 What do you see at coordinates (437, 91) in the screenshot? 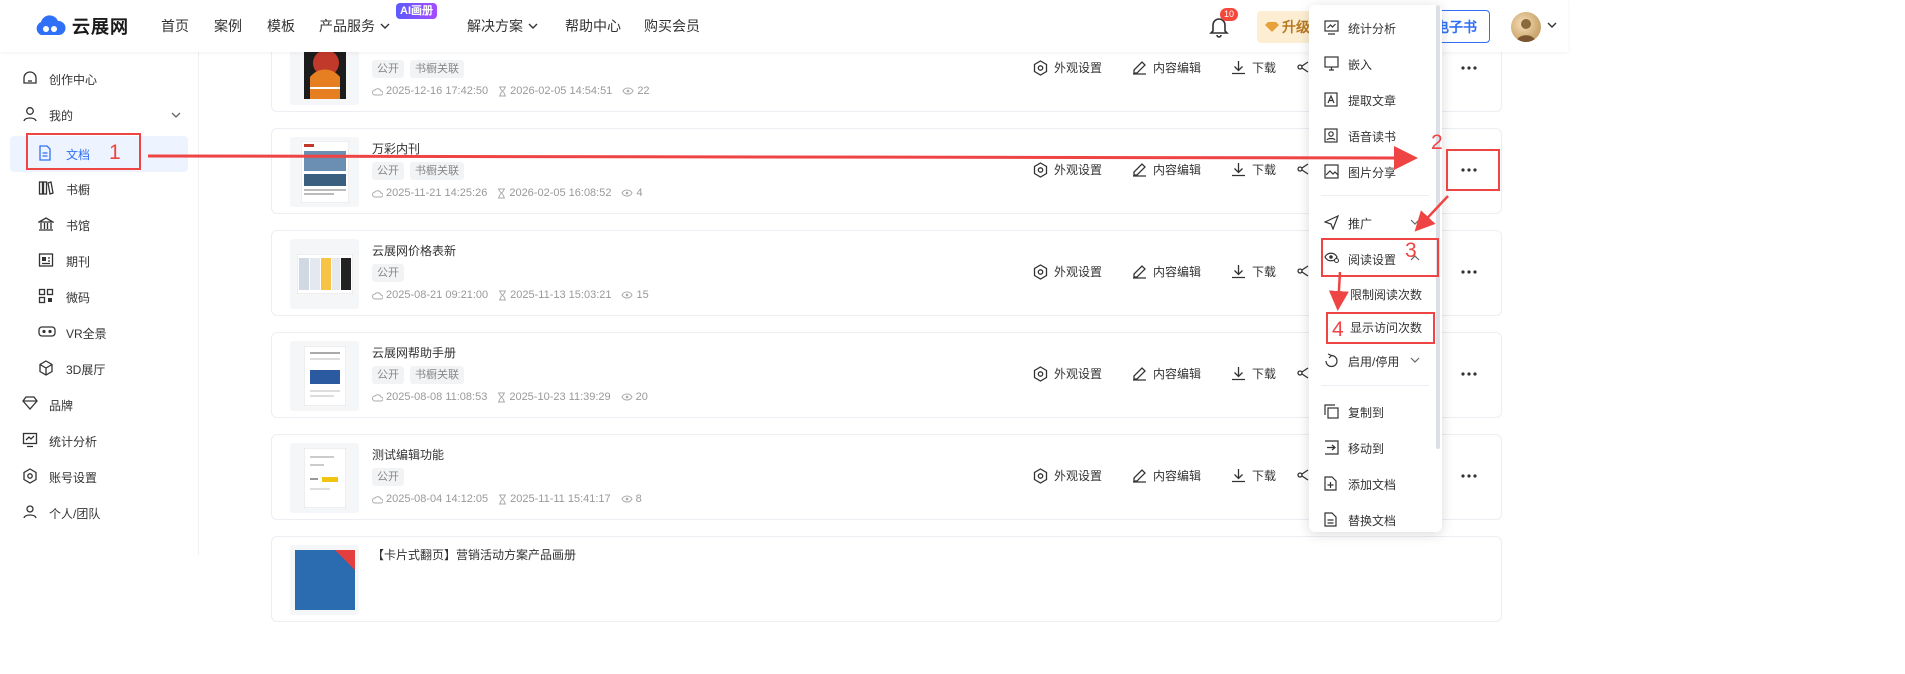
I see `created-time: 2025-12-16 17:42:50` at bounding box center [437, 91].